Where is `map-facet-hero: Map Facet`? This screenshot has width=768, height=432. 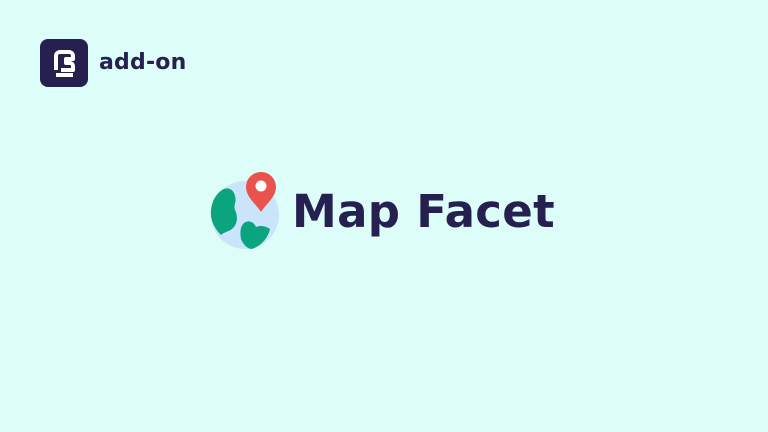
map-facet-hero: Map Facet is located at coordinates (382, 211).